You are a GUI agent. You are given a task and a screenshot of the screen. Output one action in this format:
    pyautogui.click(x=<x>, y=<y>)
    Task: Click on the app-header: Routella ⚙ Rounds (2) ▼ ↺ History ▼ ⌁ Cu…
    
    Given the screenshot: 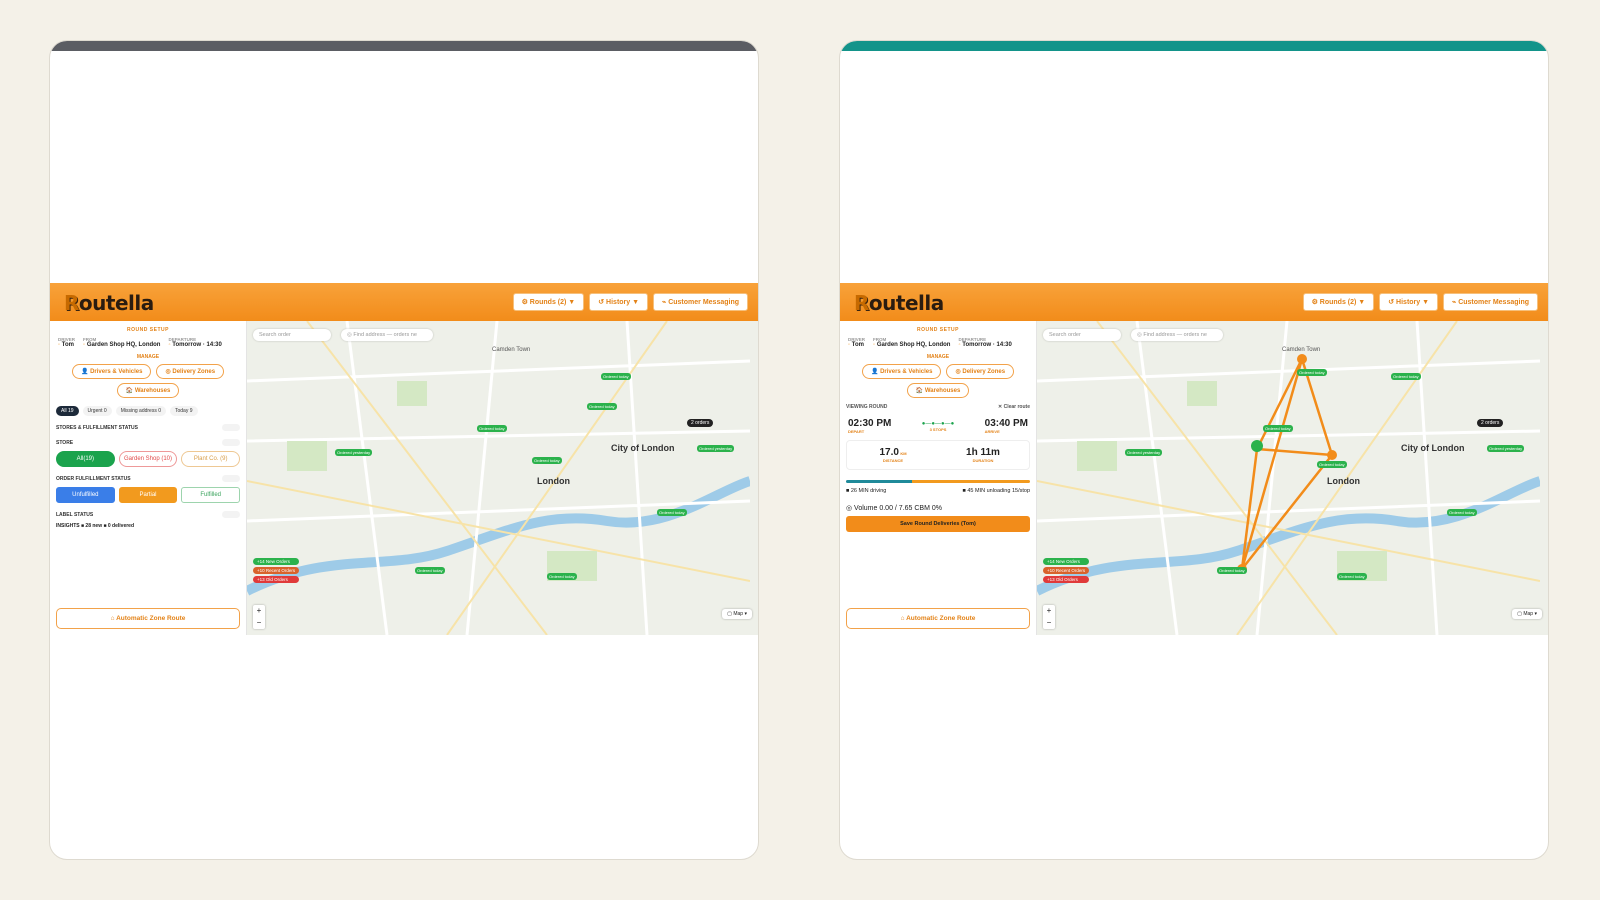 What is the action you would take?
    pyautogui.click(x=1194, y=302)
    